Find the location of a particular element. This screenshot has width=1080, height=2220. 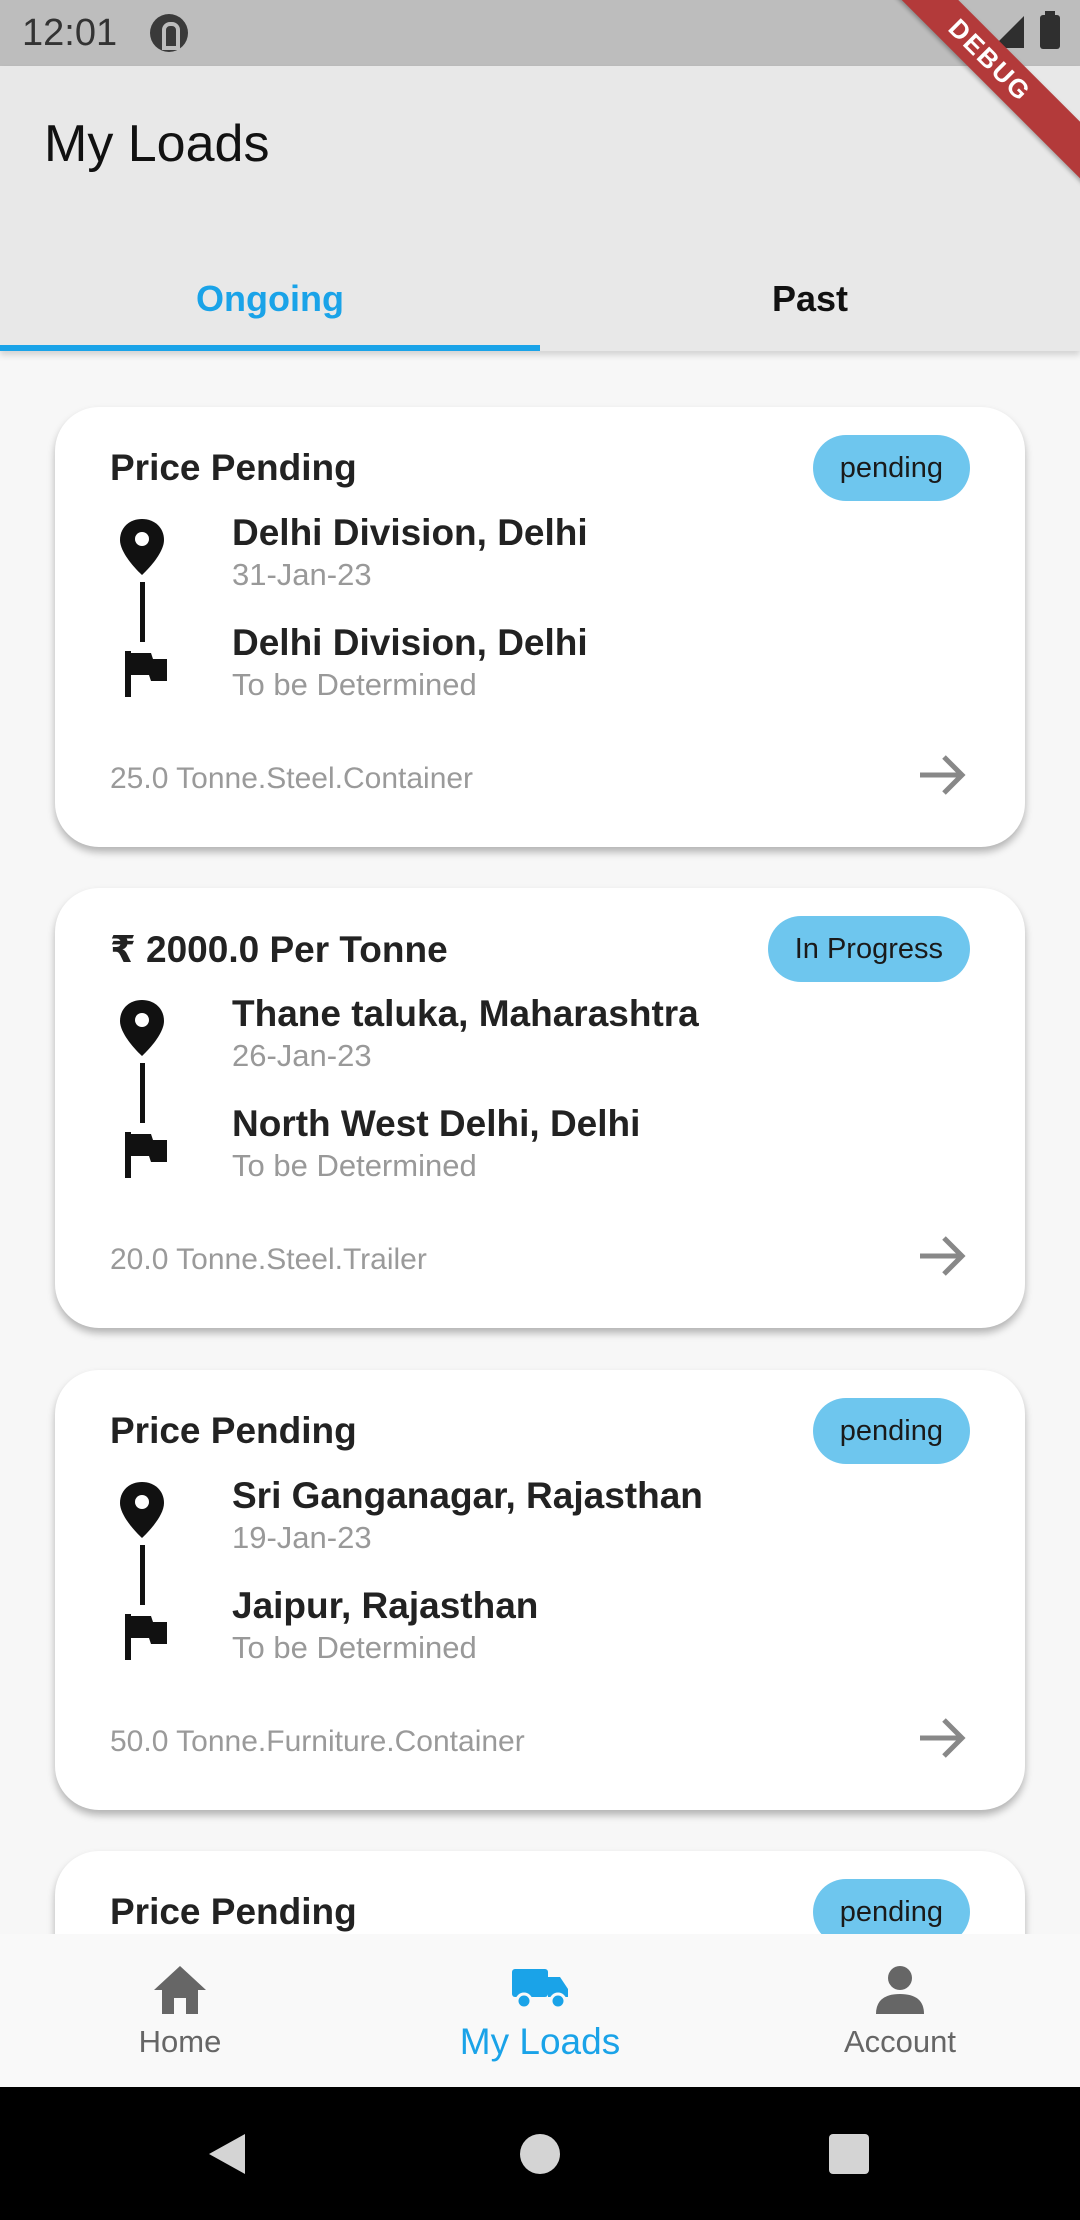

destination-location: Jaipur, Rajasthan is located at coordinates (385, 1605).